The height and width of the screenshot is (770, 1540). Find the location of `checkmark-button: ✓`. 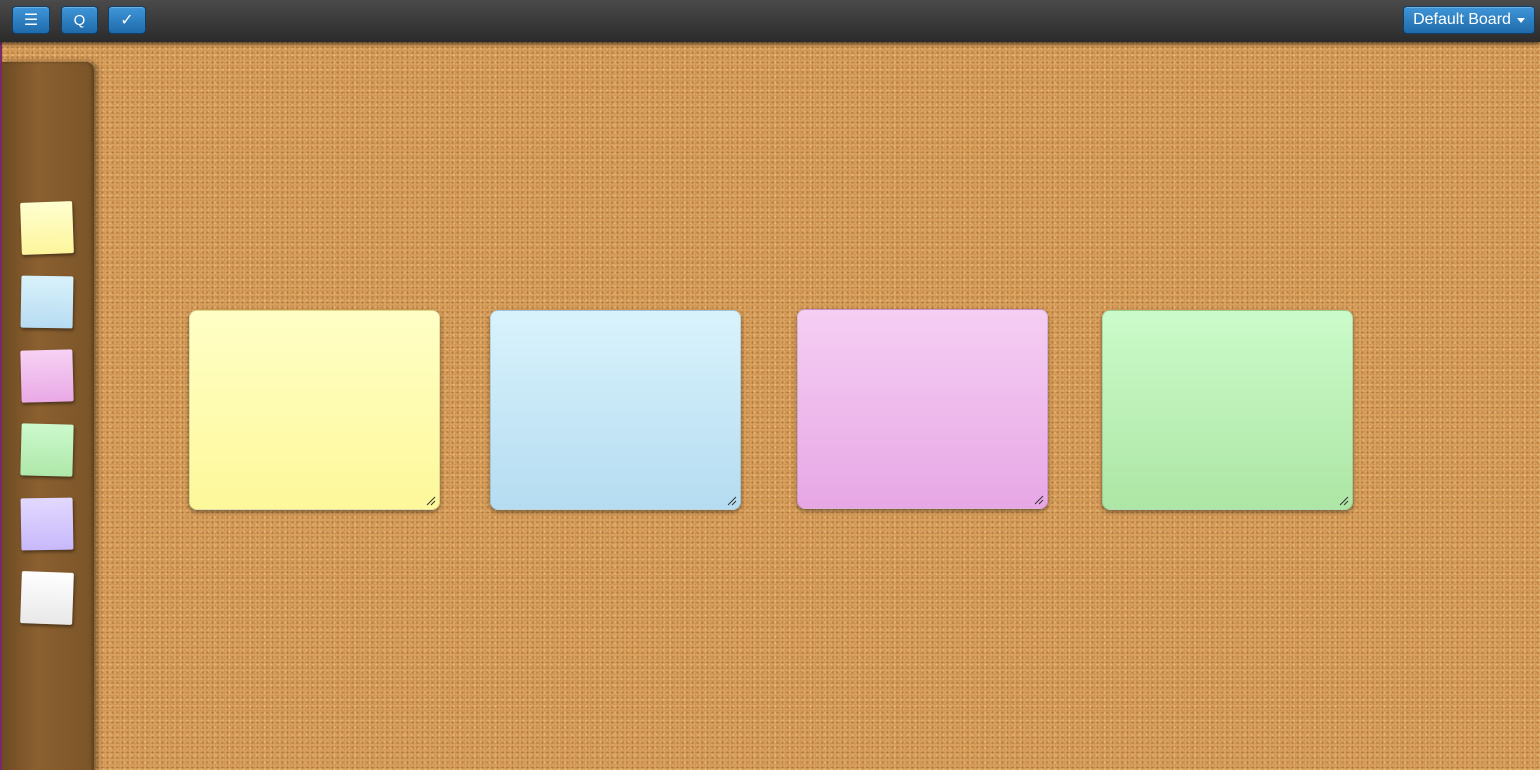

checkmark-button: ✓ is located at coordinates (127, 20).